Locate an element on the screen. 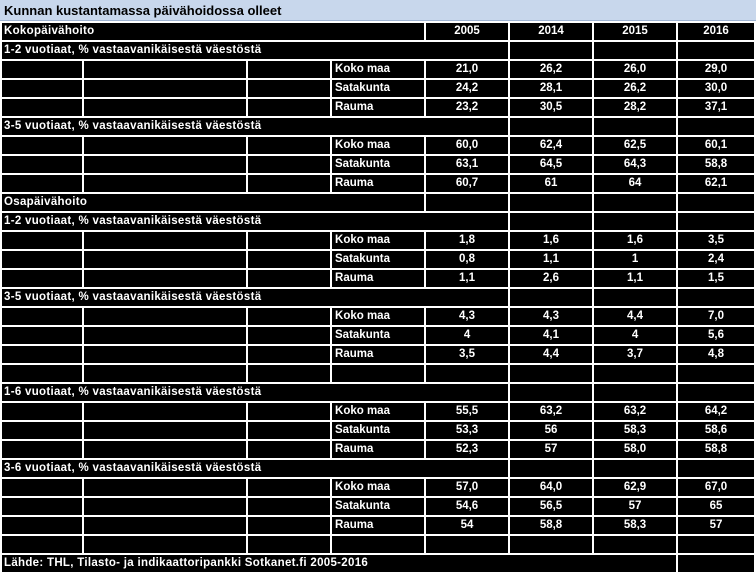 Image resolution: width=756 pixels, height=574 pixels. table-row: Koko maa 55,5 63,2 63,2 64,2 is located at coordinates (378, 412).